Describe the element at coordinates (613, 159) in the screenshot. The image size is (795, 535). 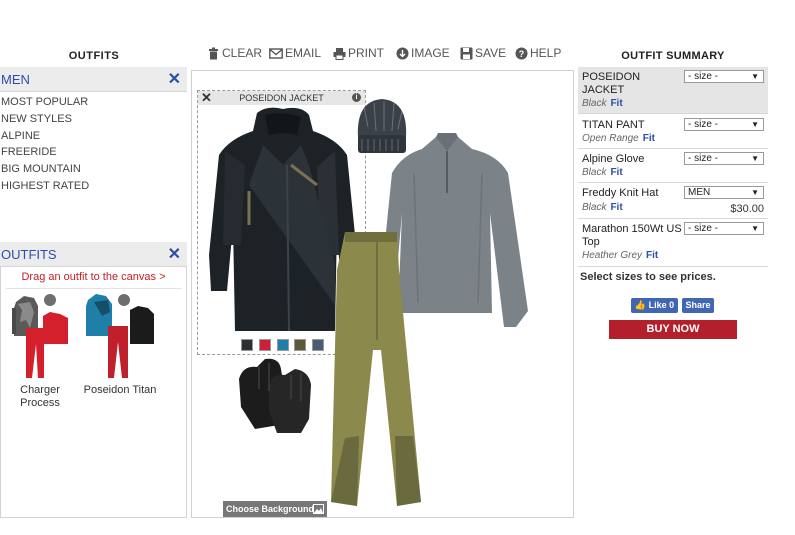
I see `item-name: Alpine Glove` at that location.